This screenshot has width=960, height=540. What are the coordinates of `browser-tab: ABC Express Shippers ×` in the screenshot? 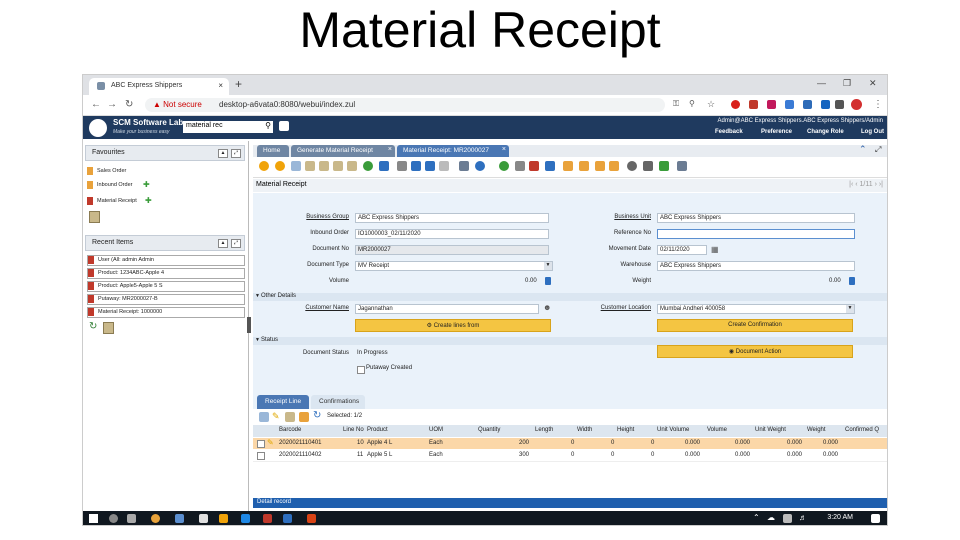 It's located at (159, 86).